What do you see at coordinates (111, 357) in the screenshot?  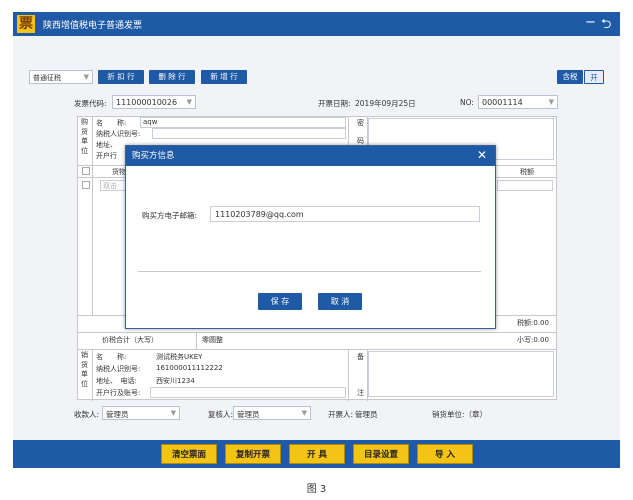 I see `seller-name-label: 名 称:` at bounding box center [111, 357].